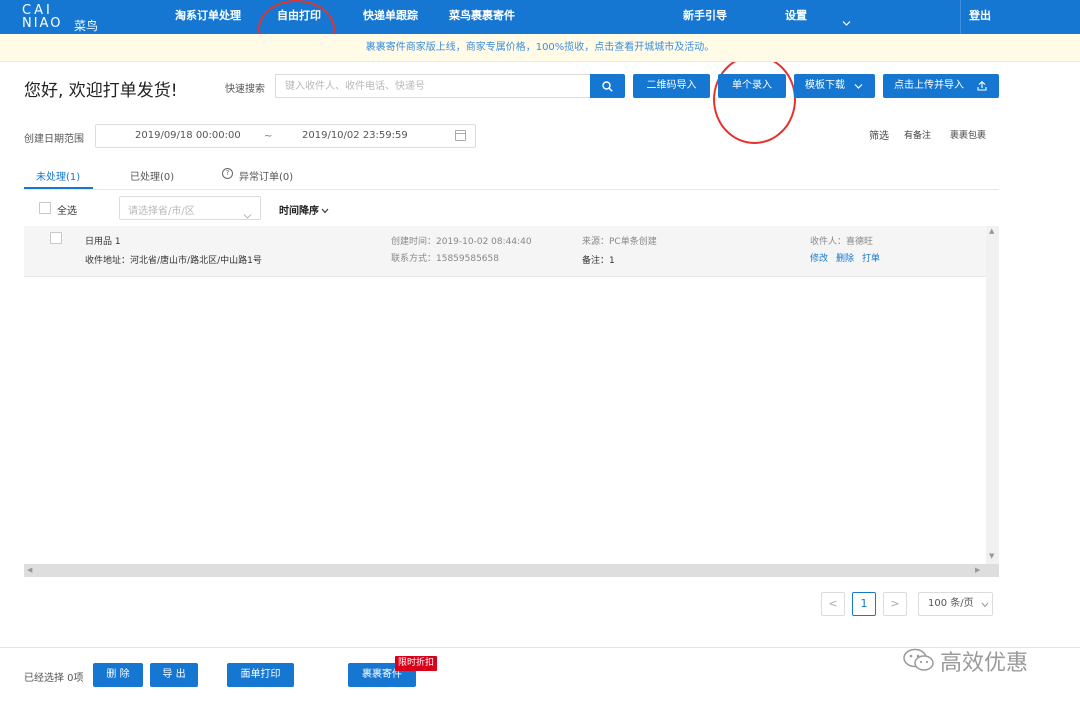 The width and height of the screenshot is (1080, 707). I want to click on cainiao-logo: CAI NIAO 菜鸟, so click(62, 17).